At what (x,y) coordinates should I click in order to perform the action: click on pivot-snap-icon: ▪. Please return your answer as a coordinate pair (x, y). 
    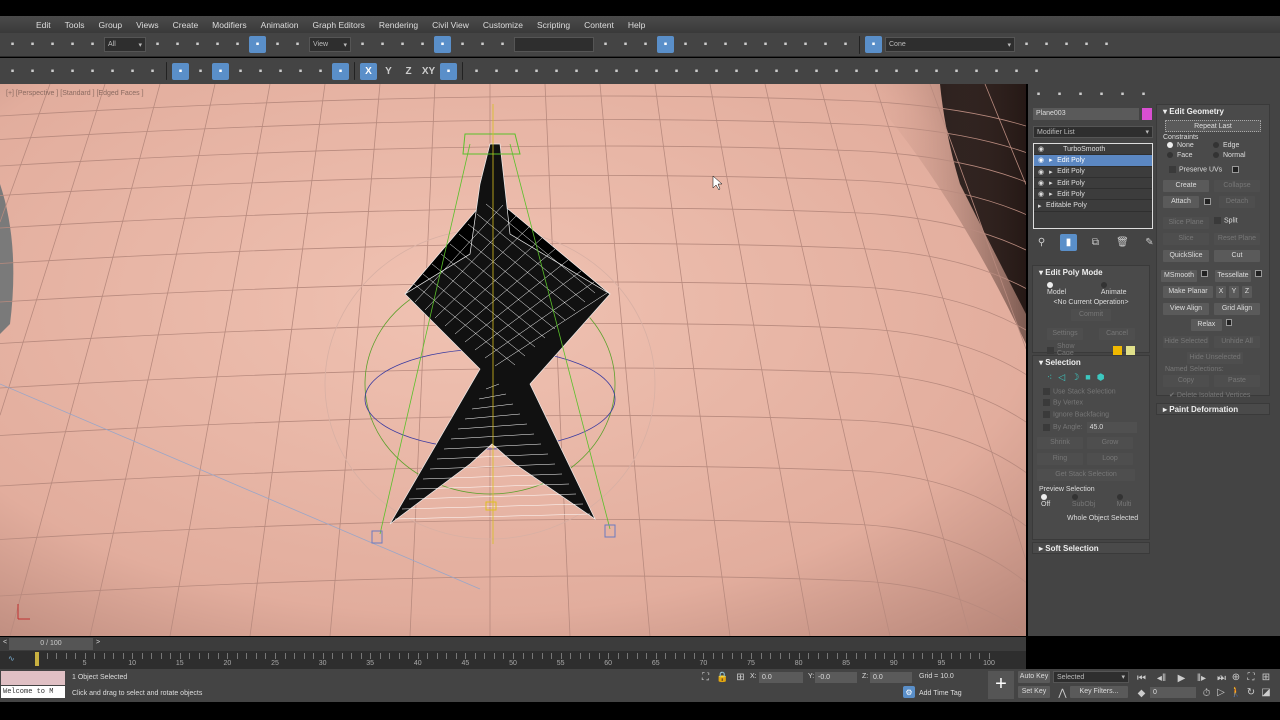
    Looking at the image, I should click on (200, 71).